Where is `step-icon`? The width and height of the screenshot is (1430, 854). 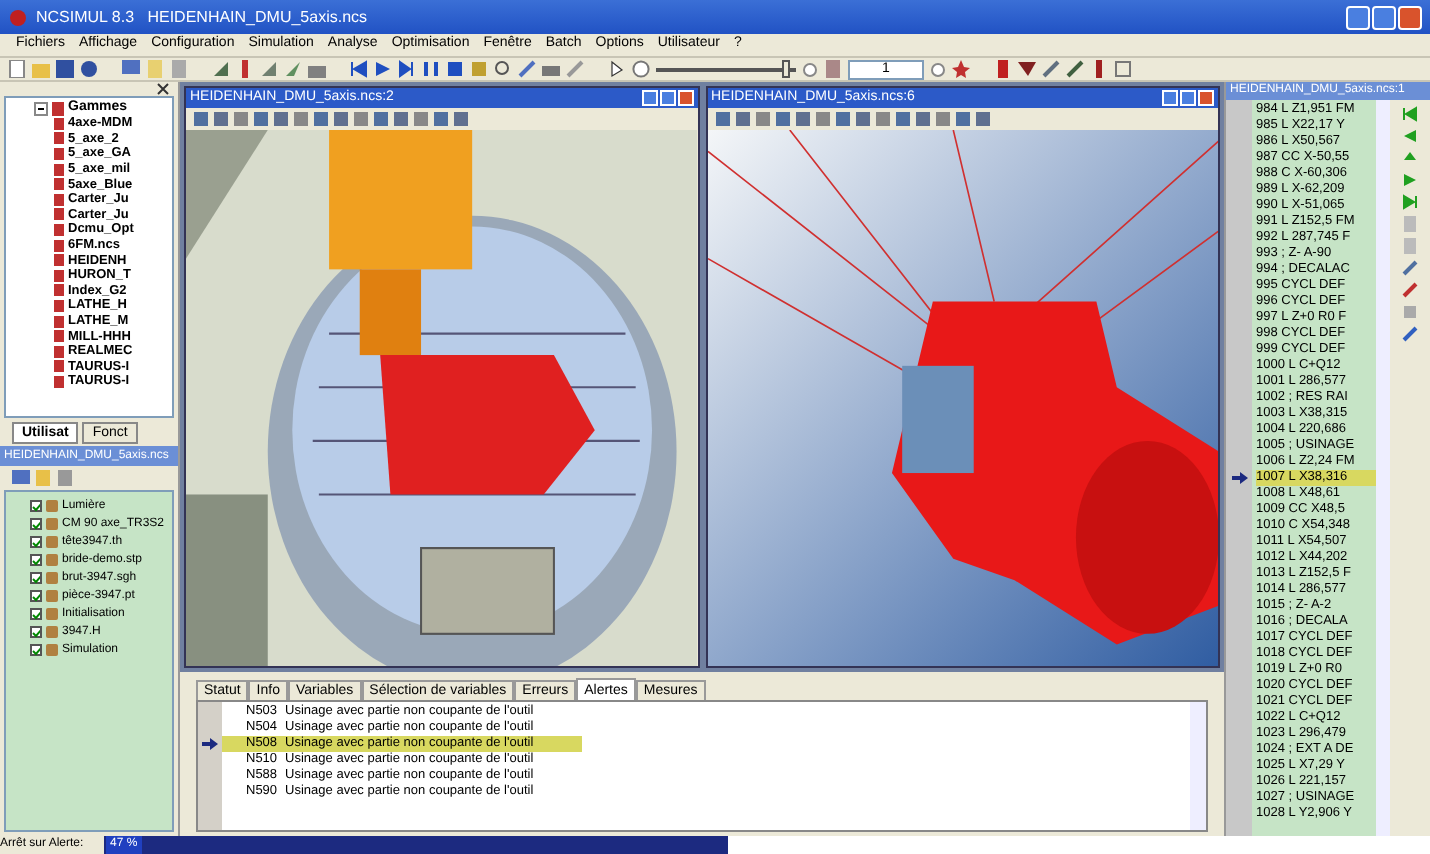 step-icon is located at coordinates (407, 69).